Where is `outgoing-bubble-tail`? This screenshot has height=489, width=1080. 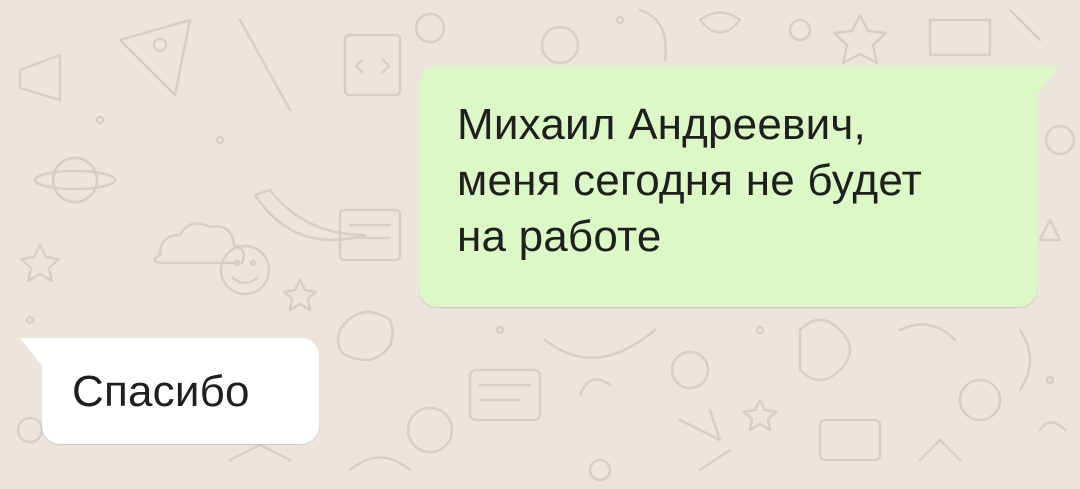 outgoing-bubble-tail is located at coordinates (1048, 81).